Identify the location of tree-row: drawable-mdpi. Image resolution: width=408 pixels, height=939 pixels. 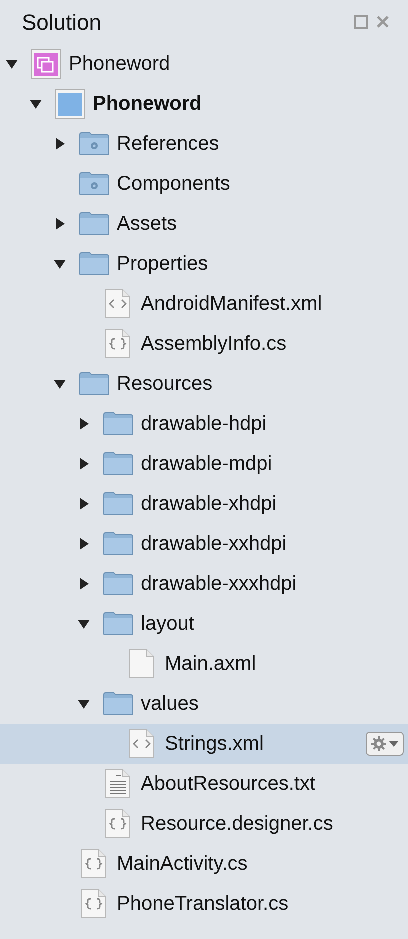
(204, 464).